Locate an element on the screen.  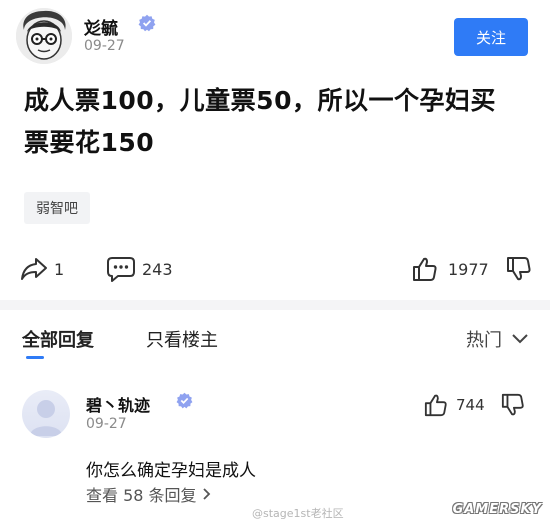
view-replies-label: 查看 58 条回复 is located at coordinates (141, 495).